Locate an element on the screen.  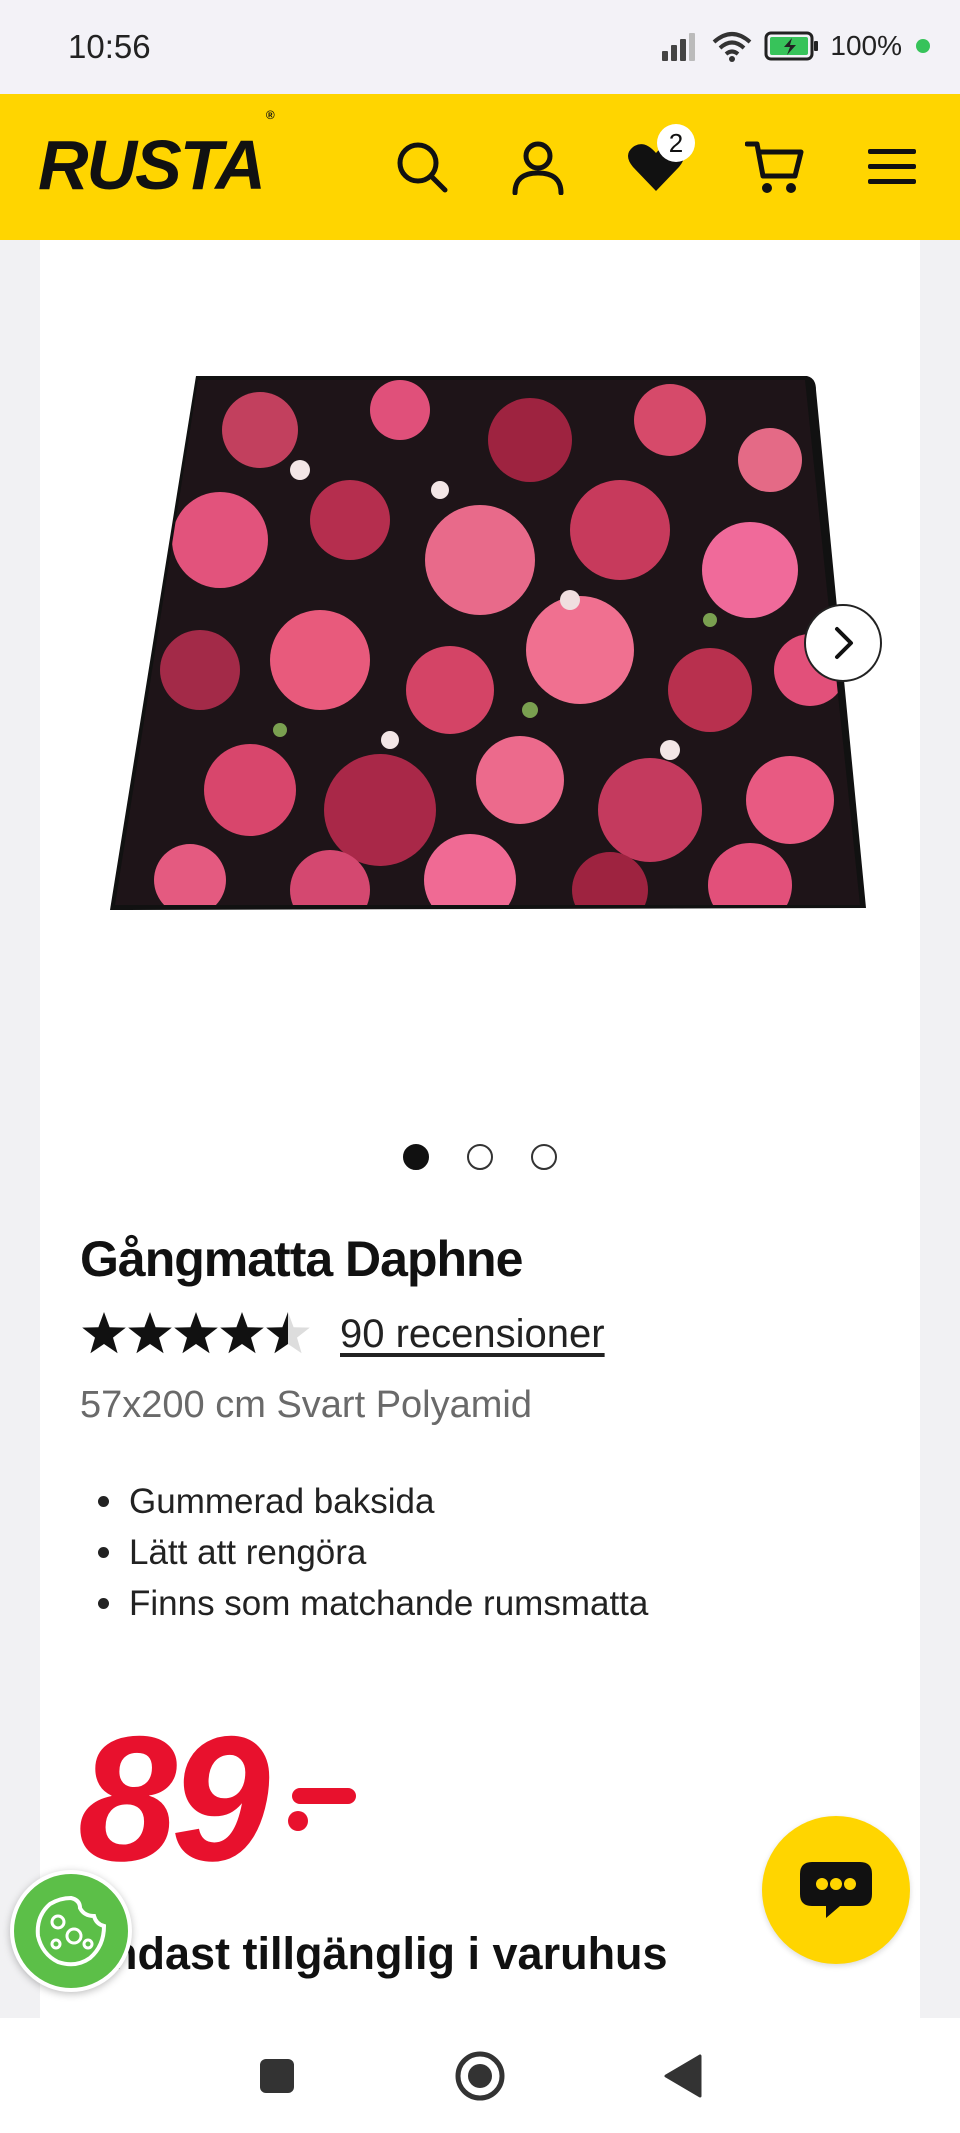
site-header: RUSTA® 2 is located at coordinates (480, 167).